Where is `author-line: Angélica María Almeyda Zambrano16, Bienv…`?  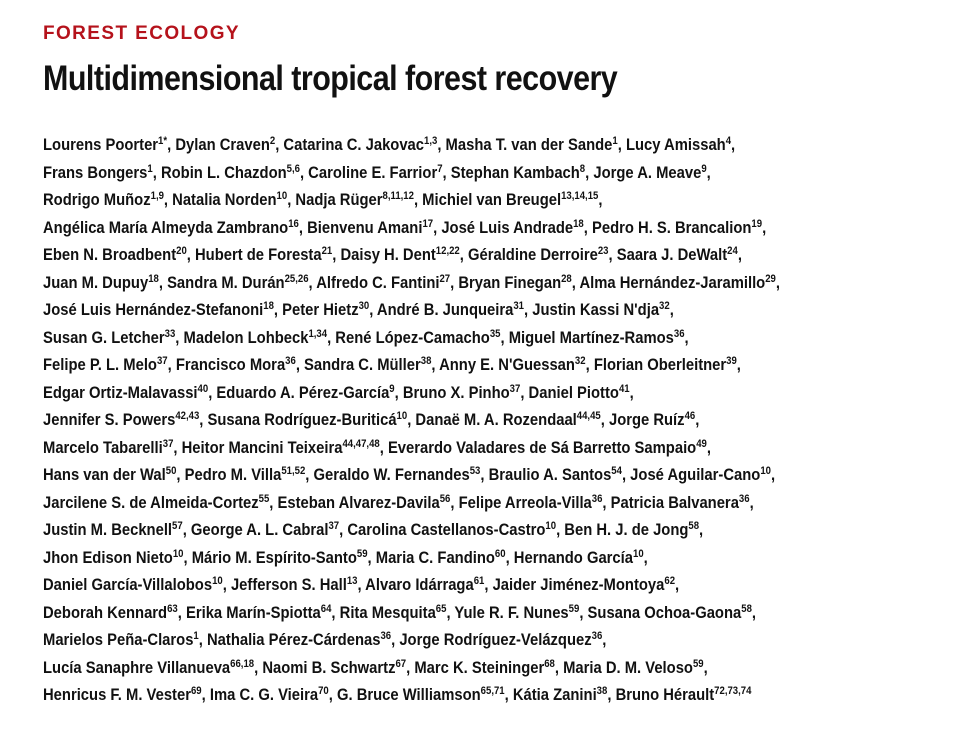 author-line: Angélica María Almeyda Zambrano16, Bienv… is located at coordinates (495, 228).